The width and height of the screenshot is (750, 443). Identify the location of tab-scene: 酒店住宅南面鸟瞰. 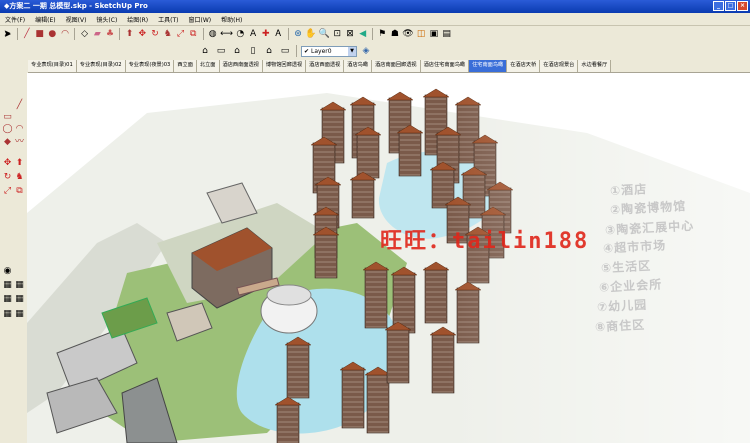
(445, 66).